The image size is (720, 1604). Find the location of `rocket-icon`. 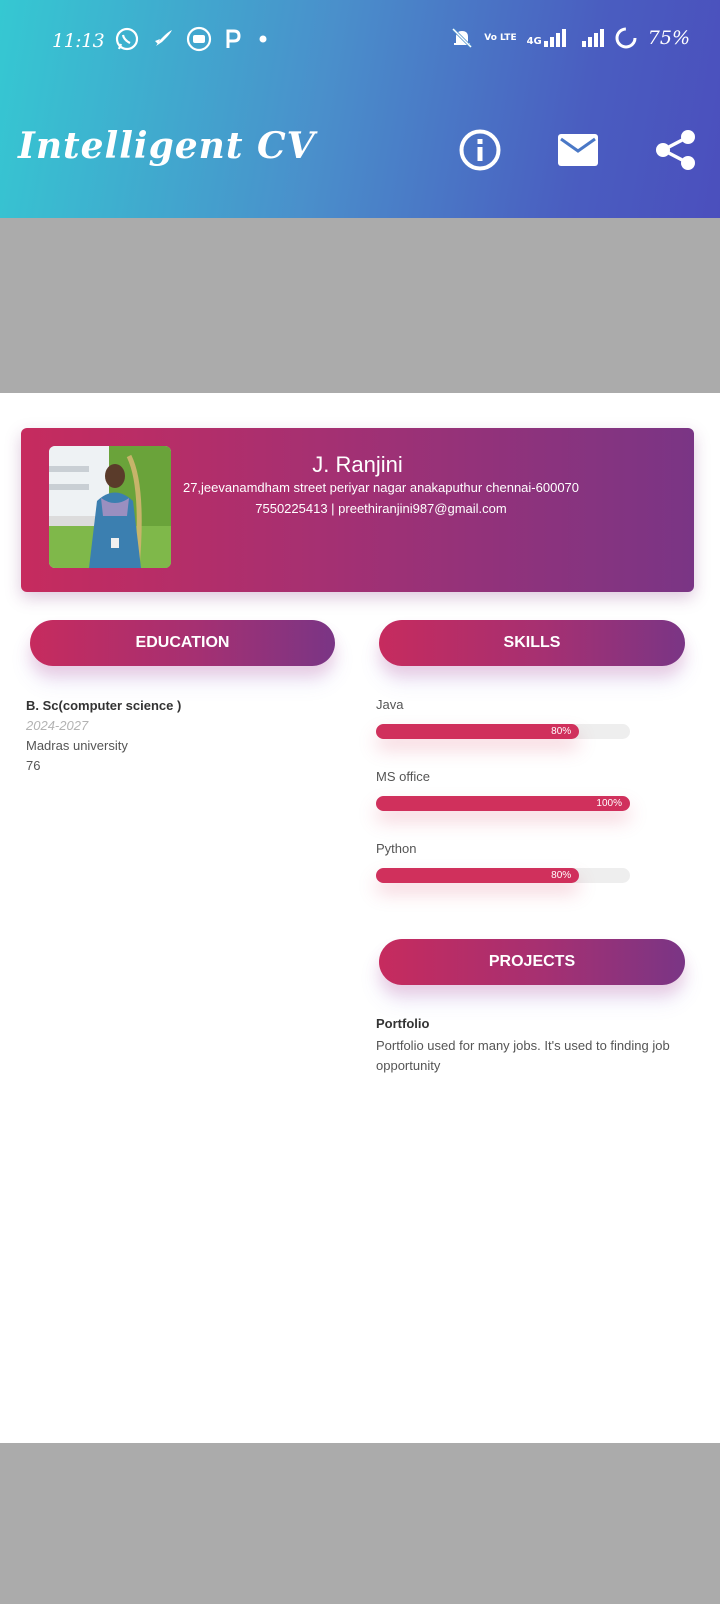

rocket-icon is located at coordinates (163, 38).